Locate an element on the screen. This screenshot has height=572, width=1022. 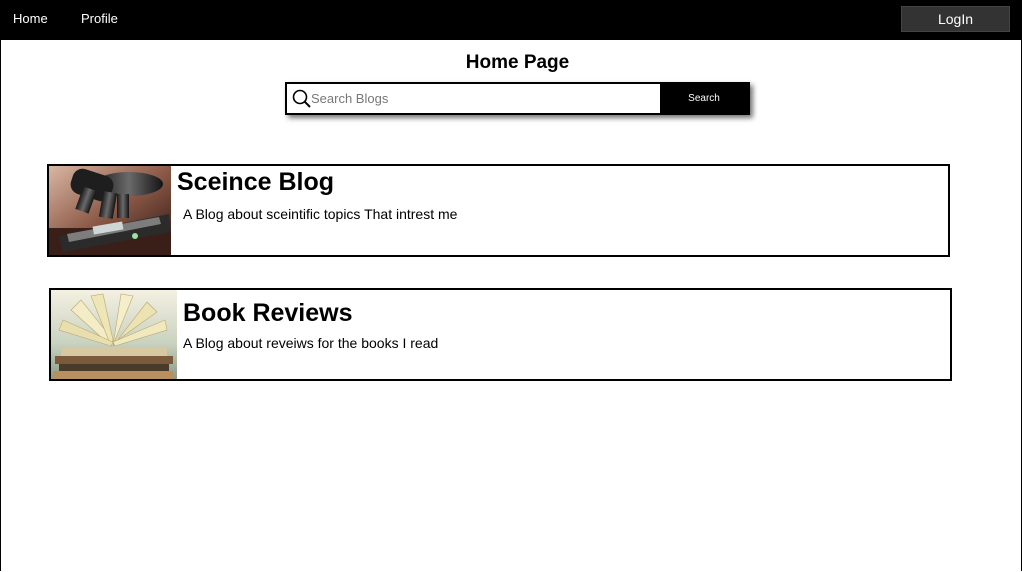
search-bar: Search is located at coordinates (517, 98).